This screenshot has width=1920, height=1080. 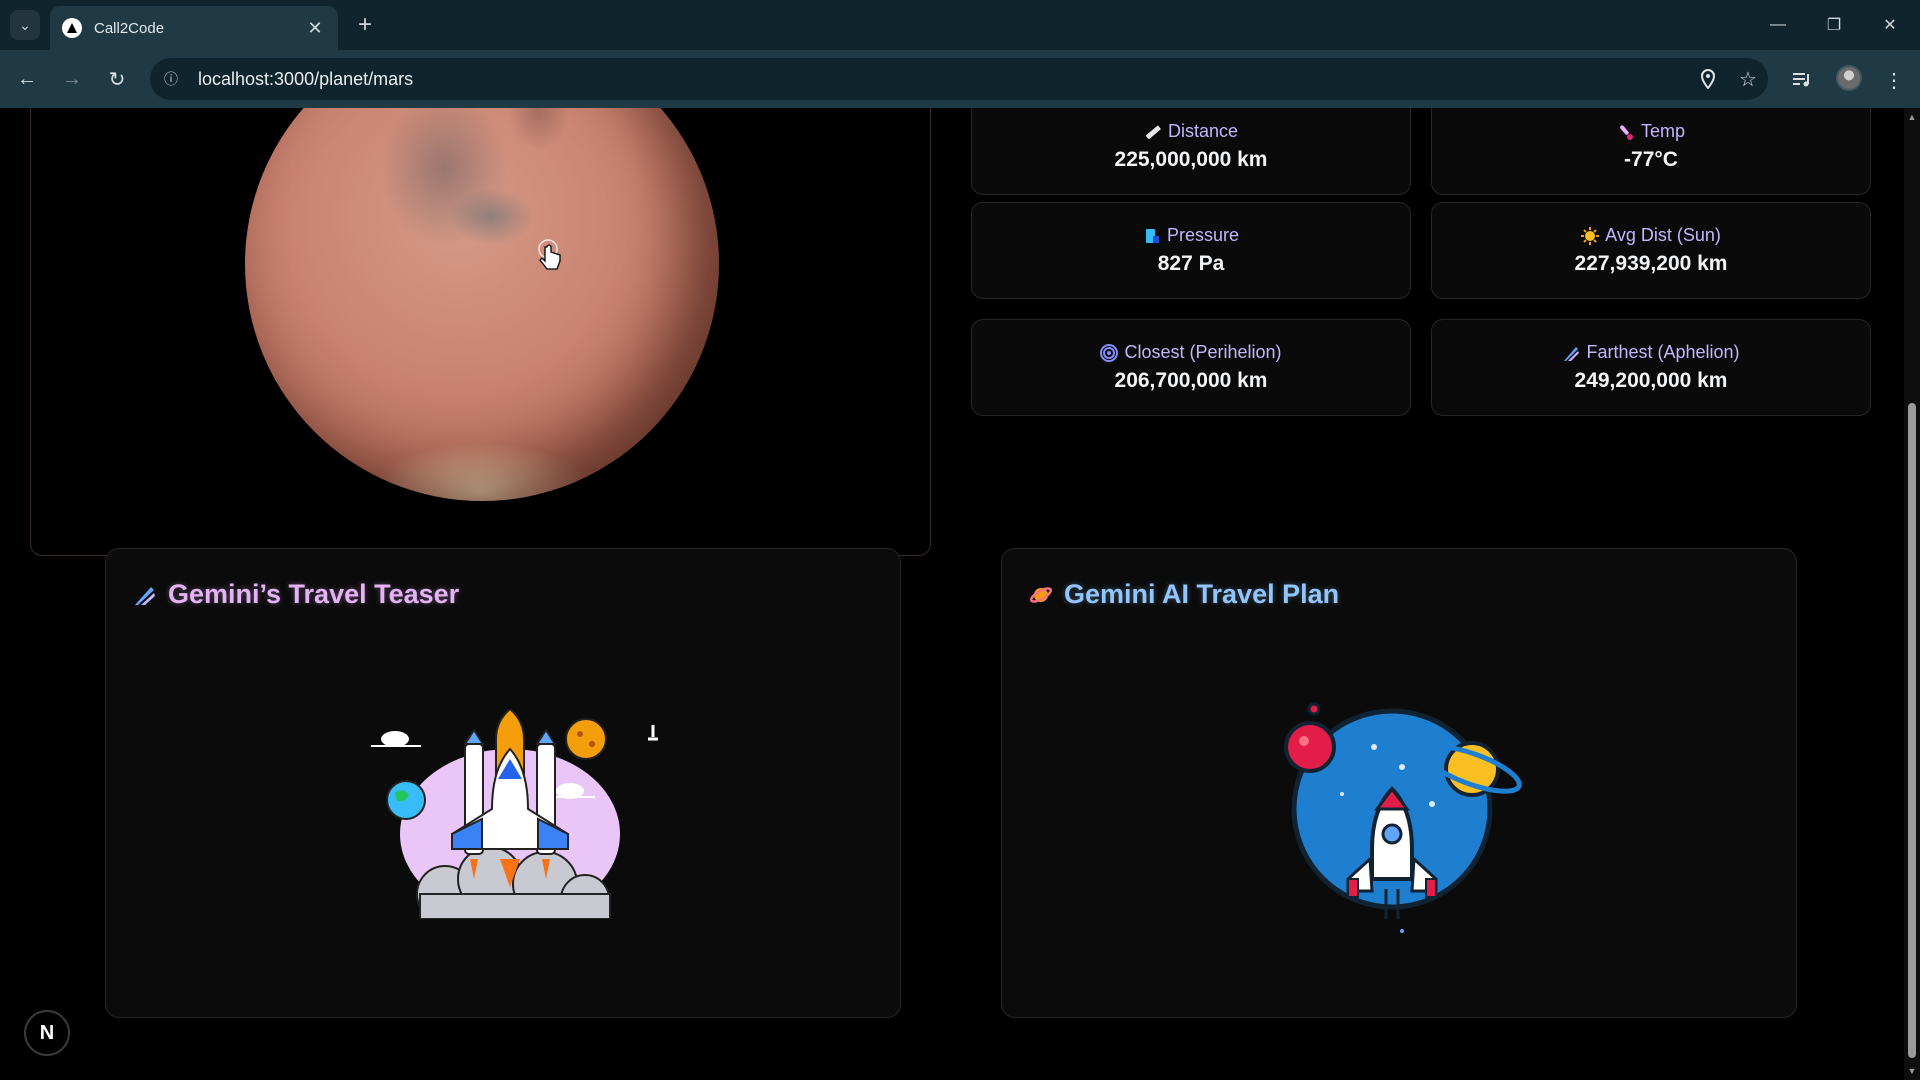 I want to click on scrollbar-thumb, so click(x=1912, y=730).